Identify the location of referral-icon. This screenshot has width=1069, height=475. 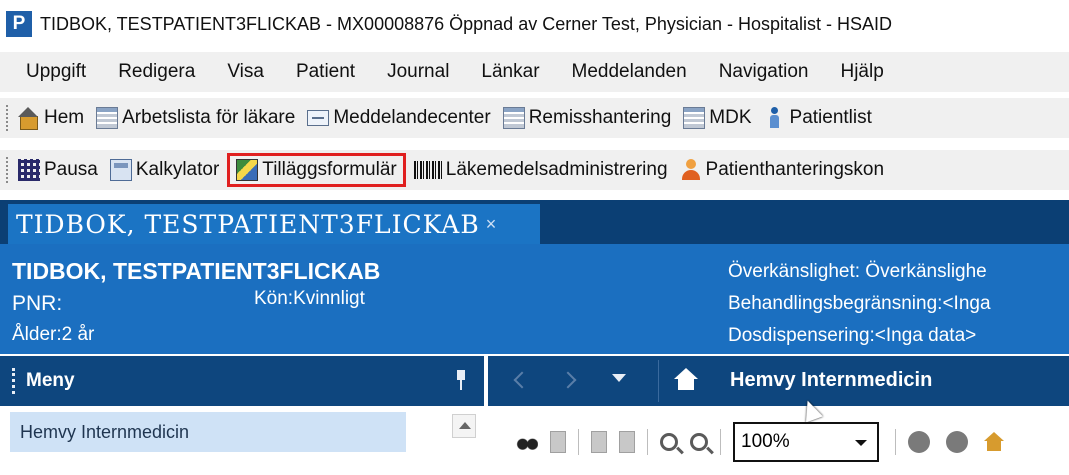
(513, 118).